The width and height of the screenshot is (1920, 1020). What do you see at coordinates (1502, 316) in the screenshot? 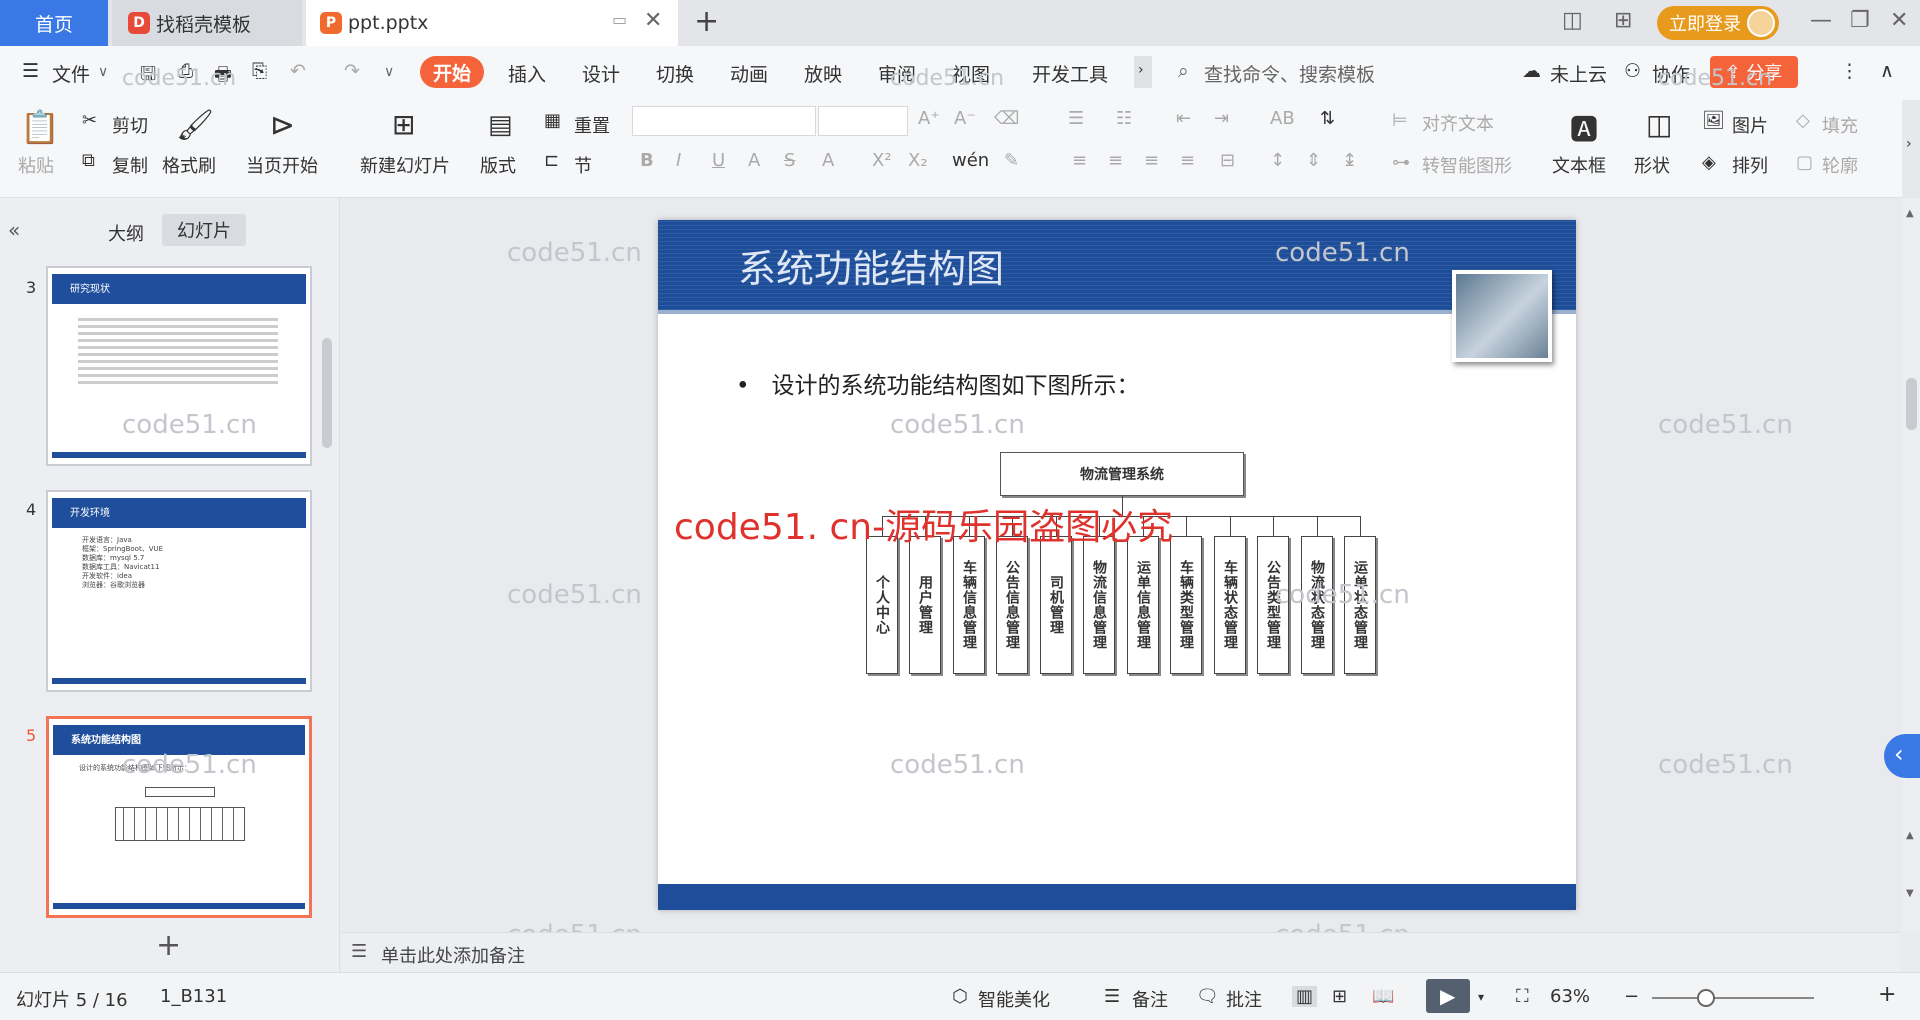
I see `handshake-photo` at bounding box center [1502, 316].